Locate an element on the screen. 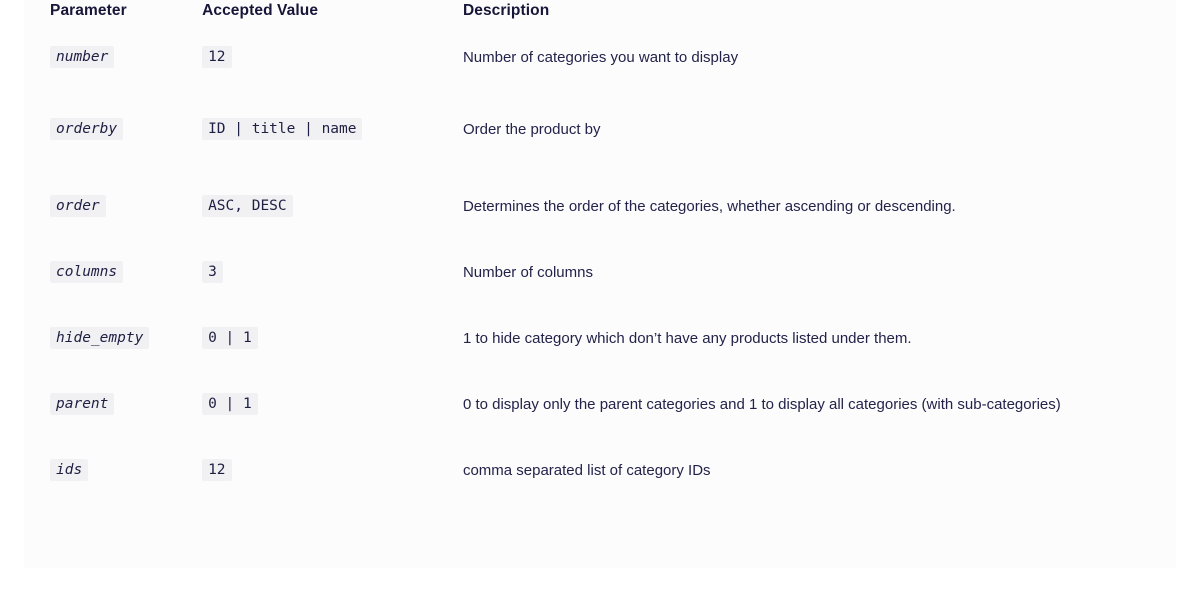 The width and height of the screenshot is (1200, 600). parameter-code-chip: number is located at coordinates (82, 57).